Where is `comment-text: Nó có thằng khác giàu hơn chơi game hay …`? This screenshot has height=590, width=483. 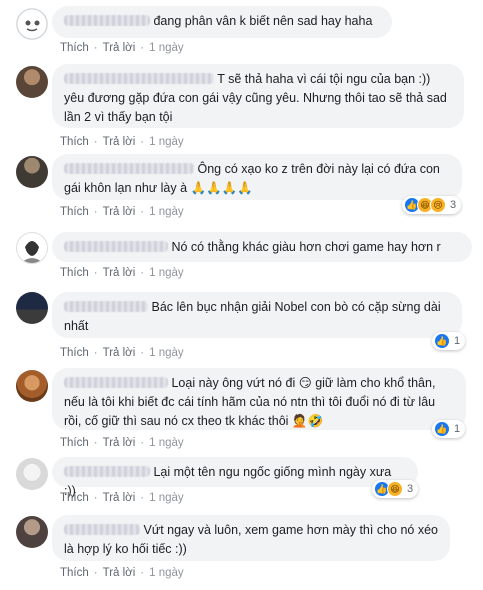
comment-text: Nó có thằng khác giàu hơn chơi game hay … is located at coordinates (306, 247).